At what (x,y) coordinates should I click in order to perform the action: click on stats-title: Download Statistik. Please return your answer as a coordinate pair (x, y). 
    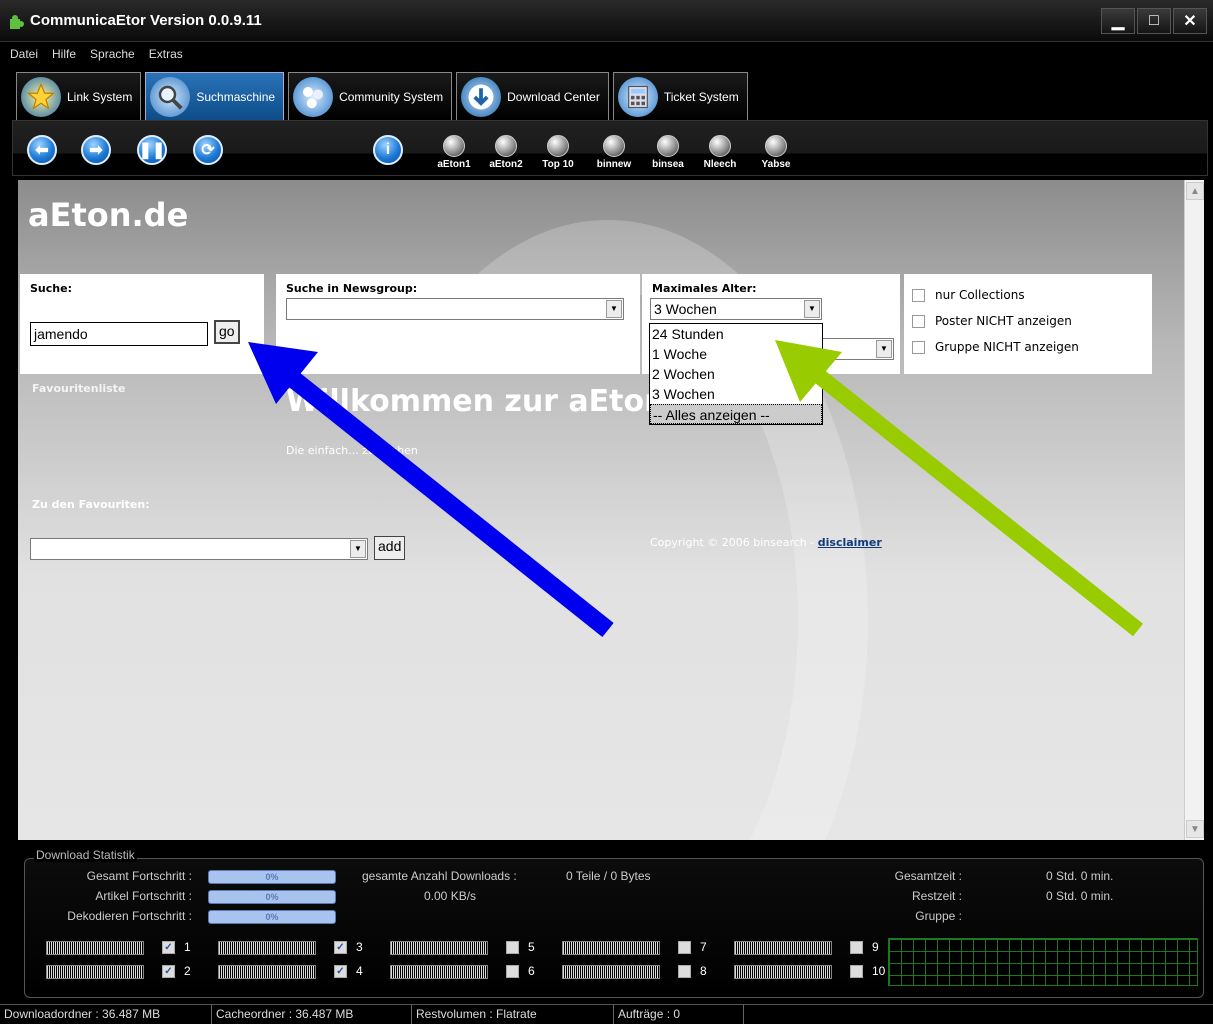
    Looking at the image, I should click on (85, 855).